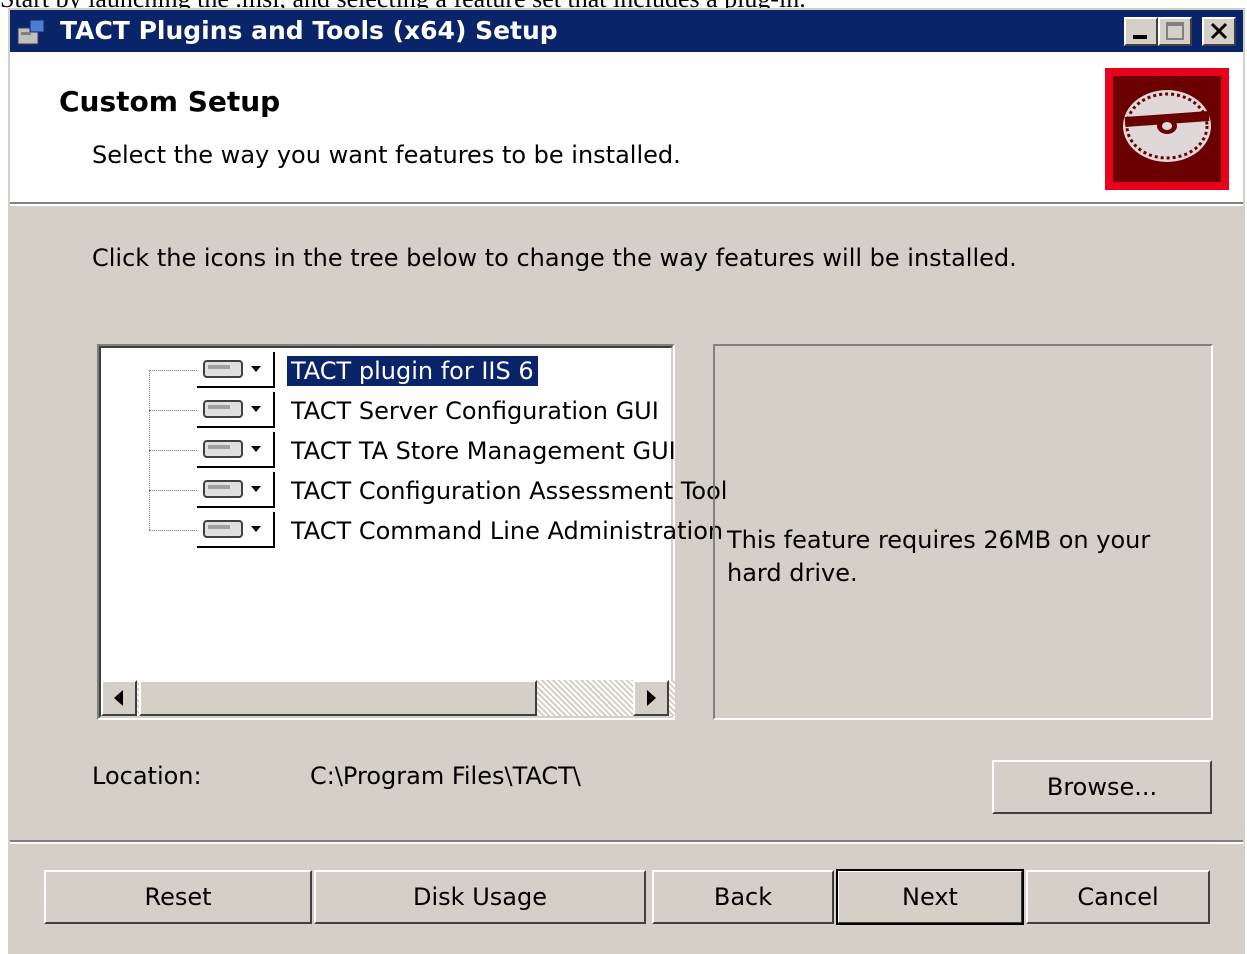 The width and height of the screenshot is (1247, 954). What do you see at coordinates (178, 897) in the screenshot?
I see `reset-button: Reset` at bounding box center [178, 897].